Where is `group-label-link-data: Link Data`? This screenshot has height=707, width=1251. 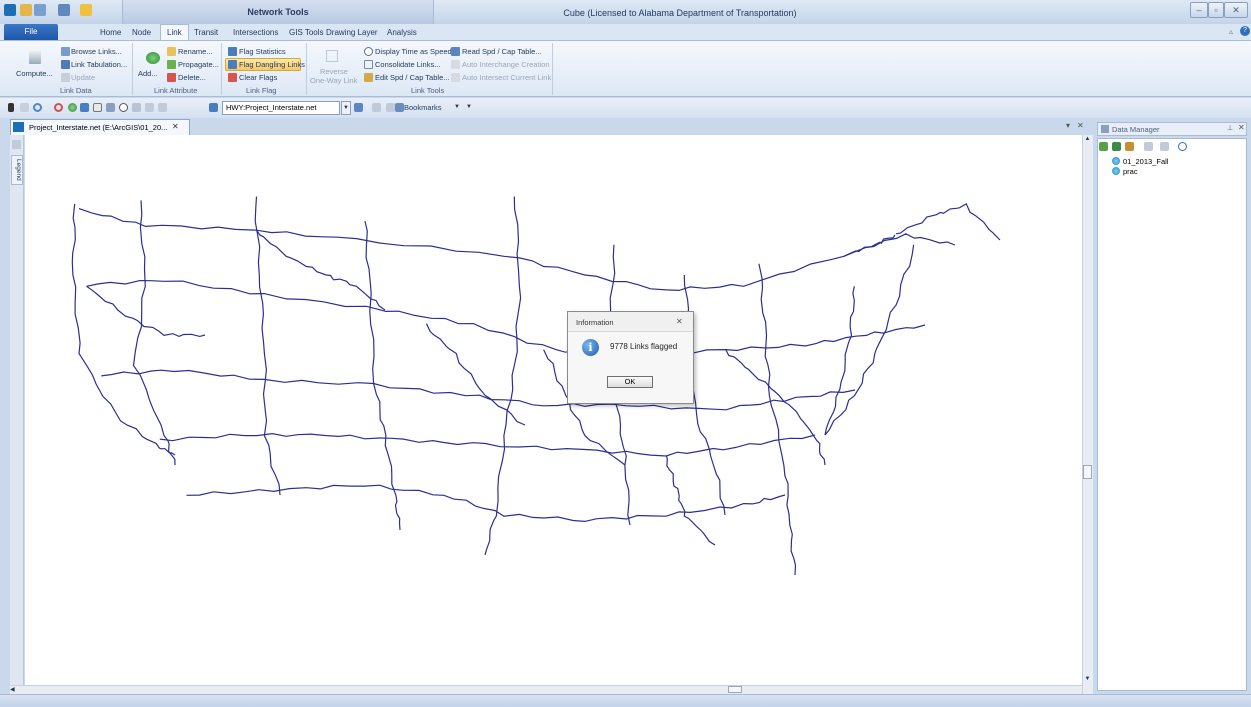
group-label-link-data: Link Data is located at coordinates (76, 90).